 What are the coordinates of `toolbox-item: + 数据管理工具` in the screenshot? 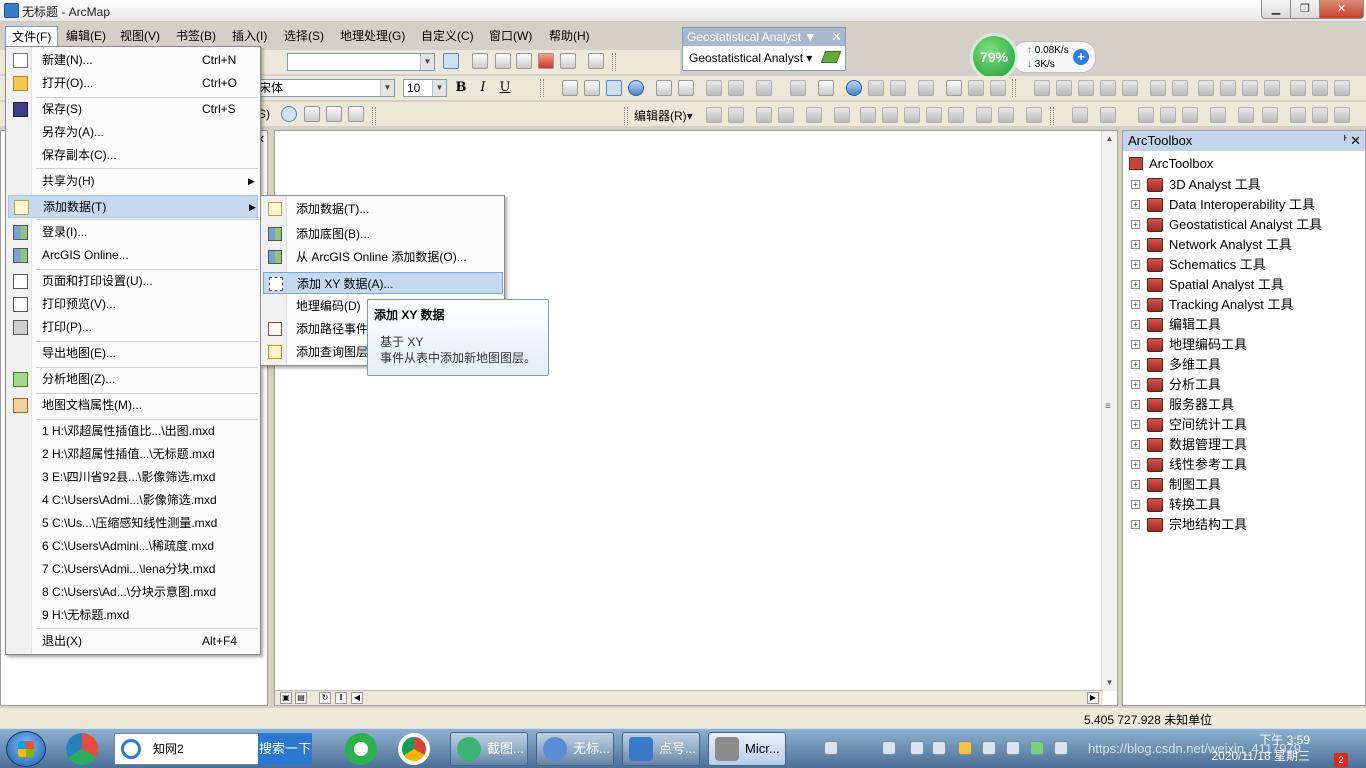 It's located at (1226, 445).